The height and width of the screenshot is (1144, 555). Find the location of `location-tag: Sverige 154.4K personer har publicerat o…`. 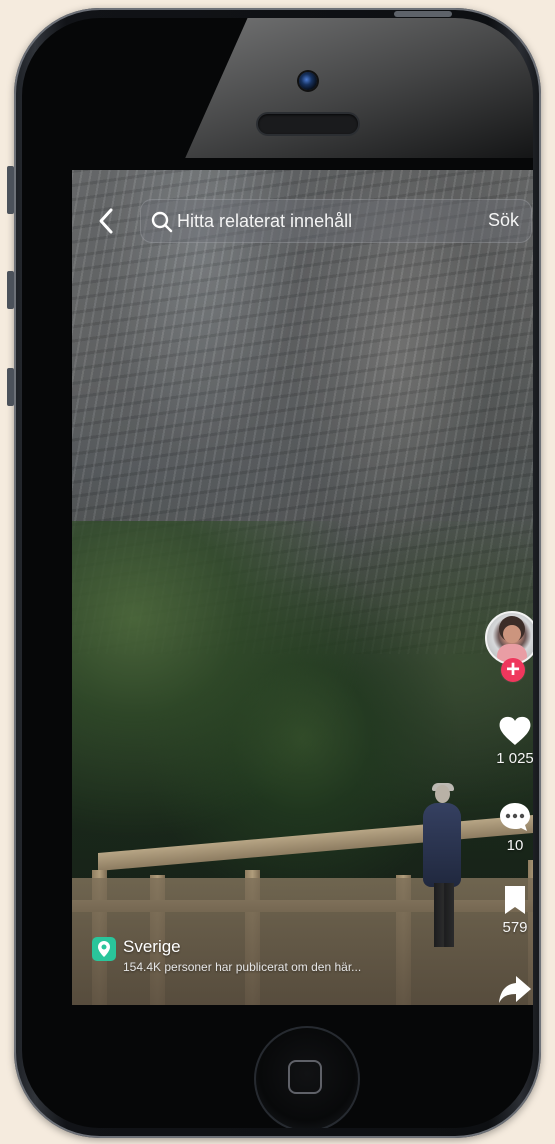

location-tag: Sverige 154.4K personer har publicerat o… is located at coordinates (262, 958).